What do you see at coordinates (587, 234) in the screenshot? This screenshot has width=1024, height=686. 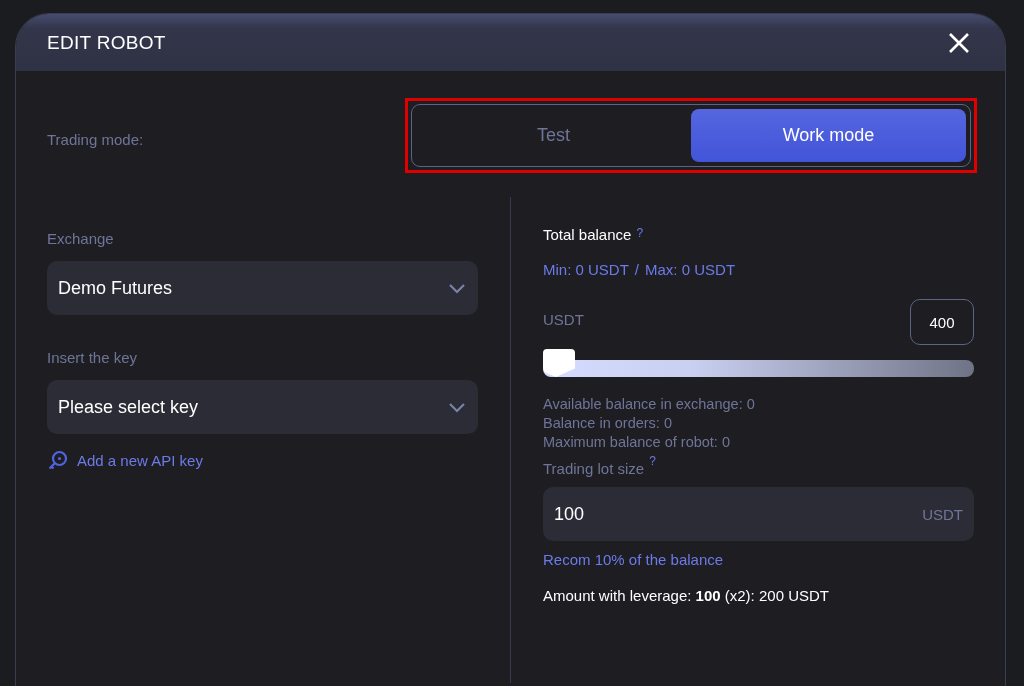 I see `total-balance-label: Total balance` at bounding box center [587, 234].